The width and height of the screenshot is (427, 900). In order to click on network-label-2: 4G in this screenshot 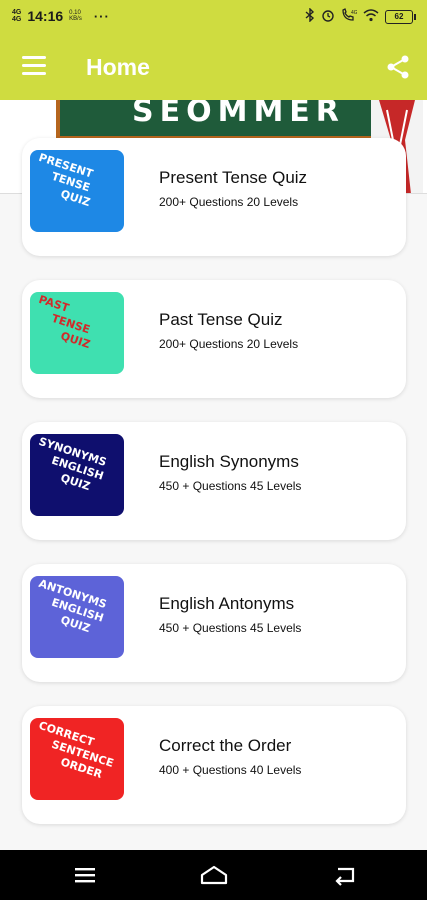, I will do `click(17, 19)`.